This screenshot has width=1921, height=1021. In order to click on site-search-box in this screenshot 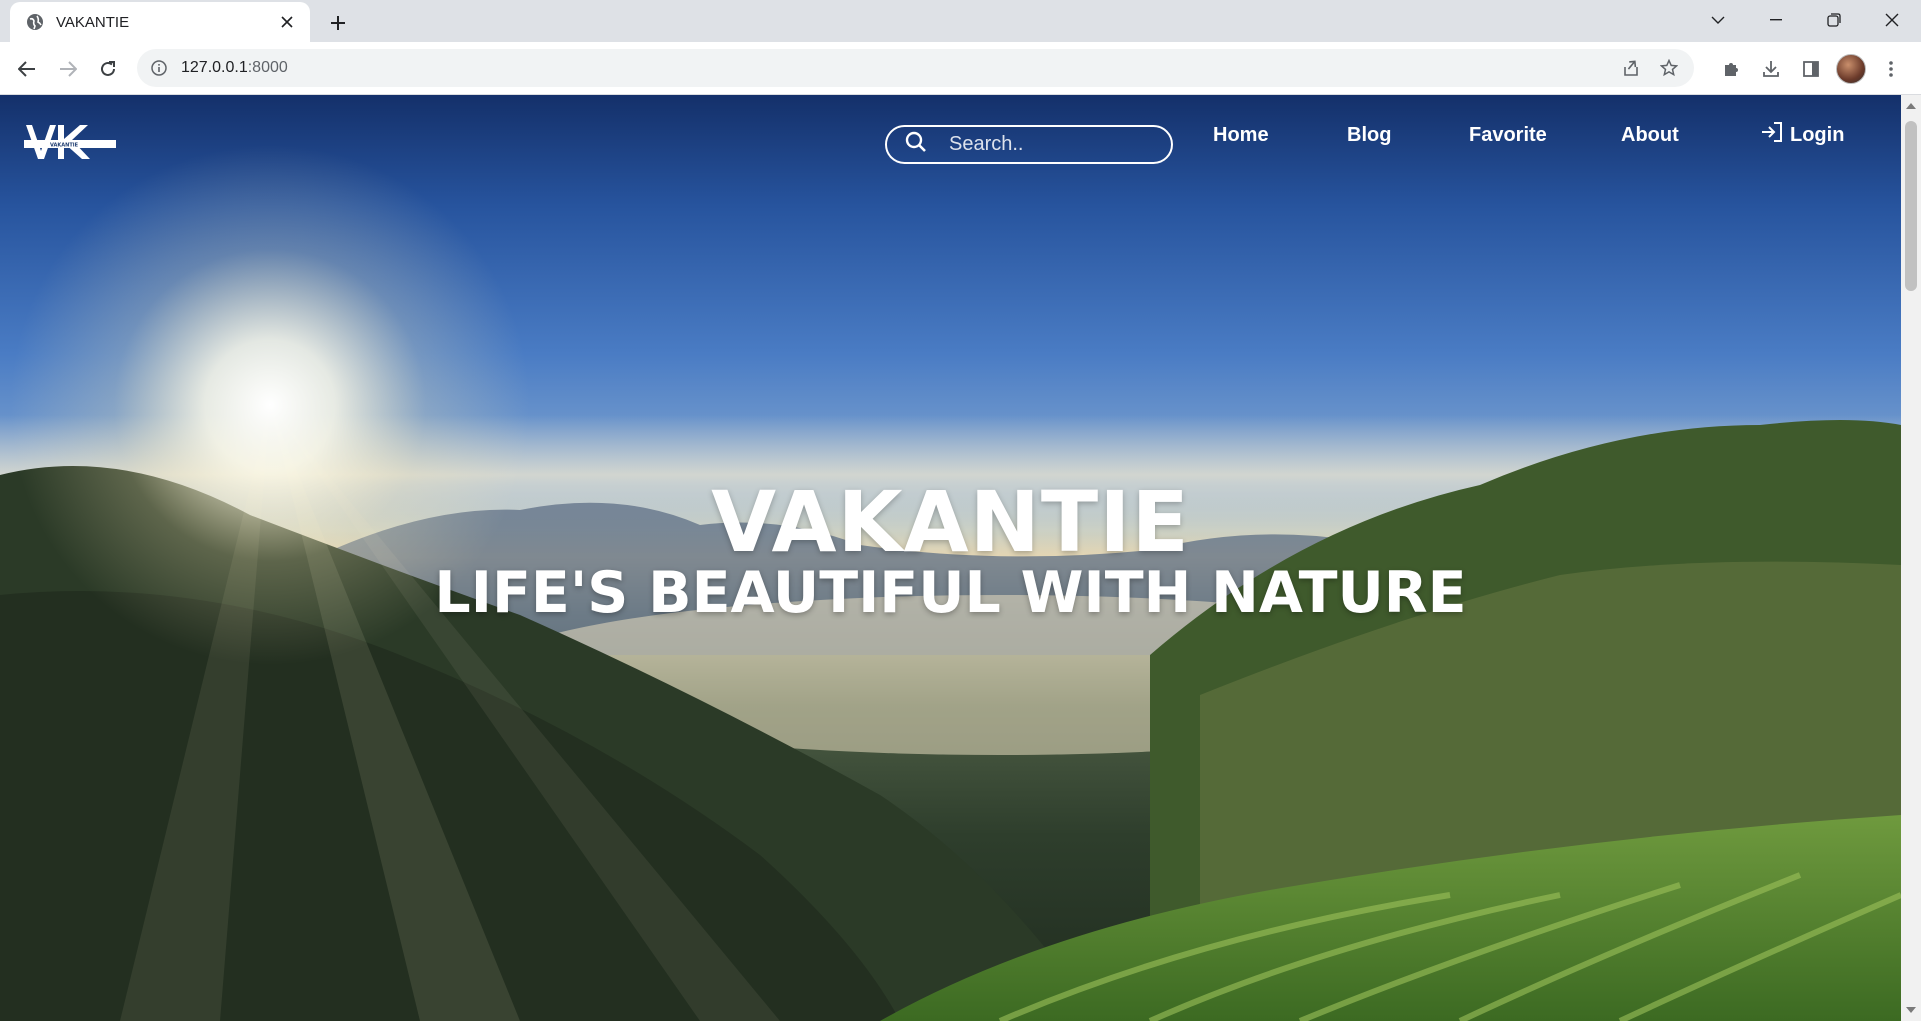, I will do `click(1029, 144)`.